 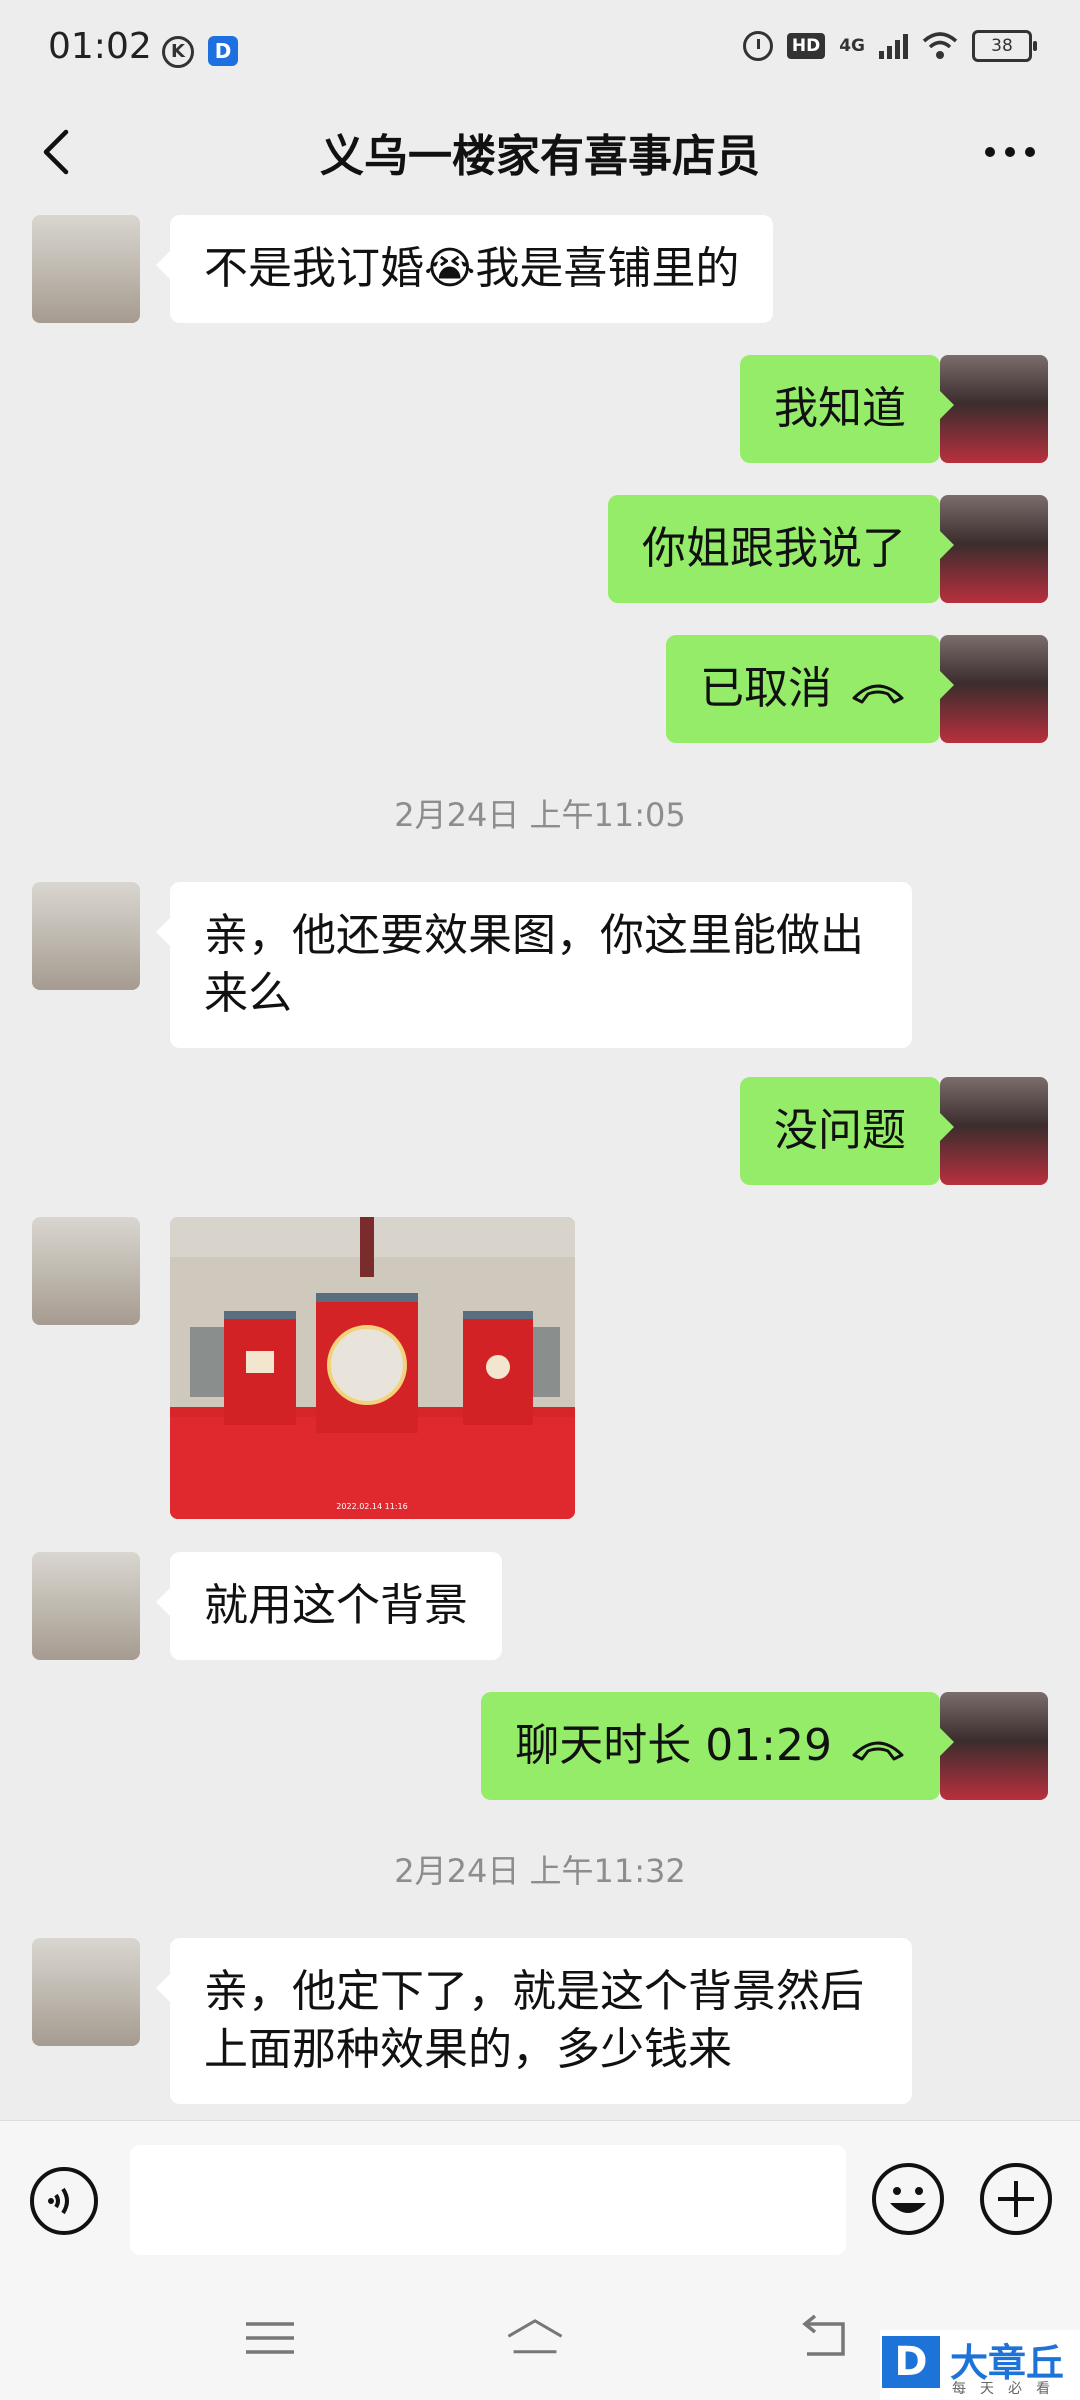 What do you see at coordinates (534, 2021) in the screenshot?
I see `message-bubble: 亲，他定下了，就是这个背景然后上面那种效果的，多少钱来` at bounding box center [534, 2021].